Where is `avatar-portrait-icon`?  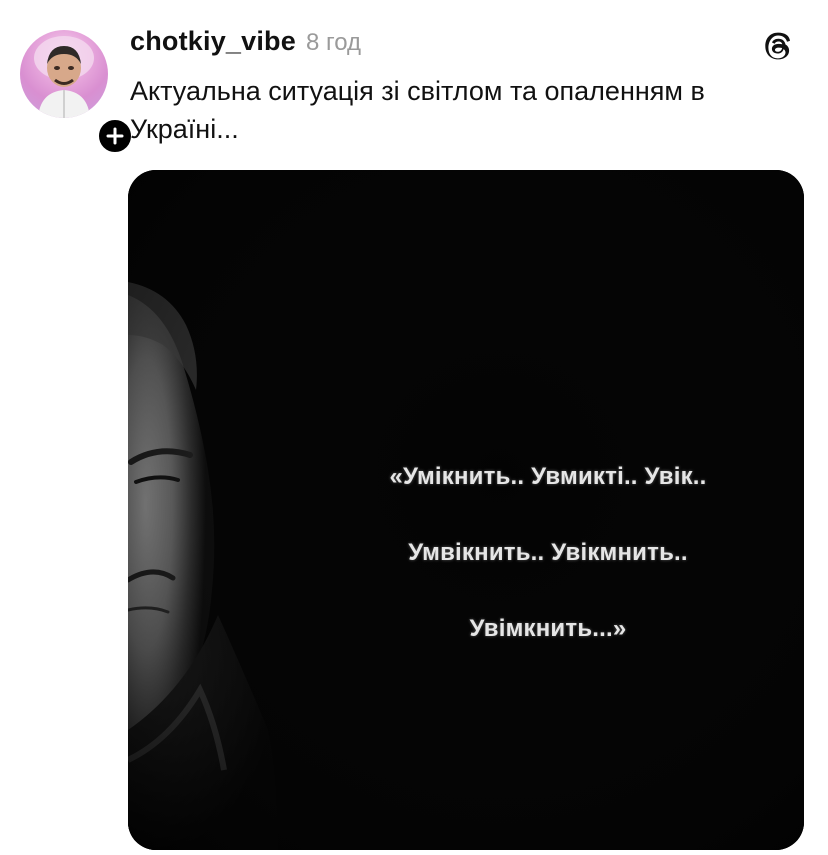
avatar-portrait-icon is located at coordinates (64, 77).